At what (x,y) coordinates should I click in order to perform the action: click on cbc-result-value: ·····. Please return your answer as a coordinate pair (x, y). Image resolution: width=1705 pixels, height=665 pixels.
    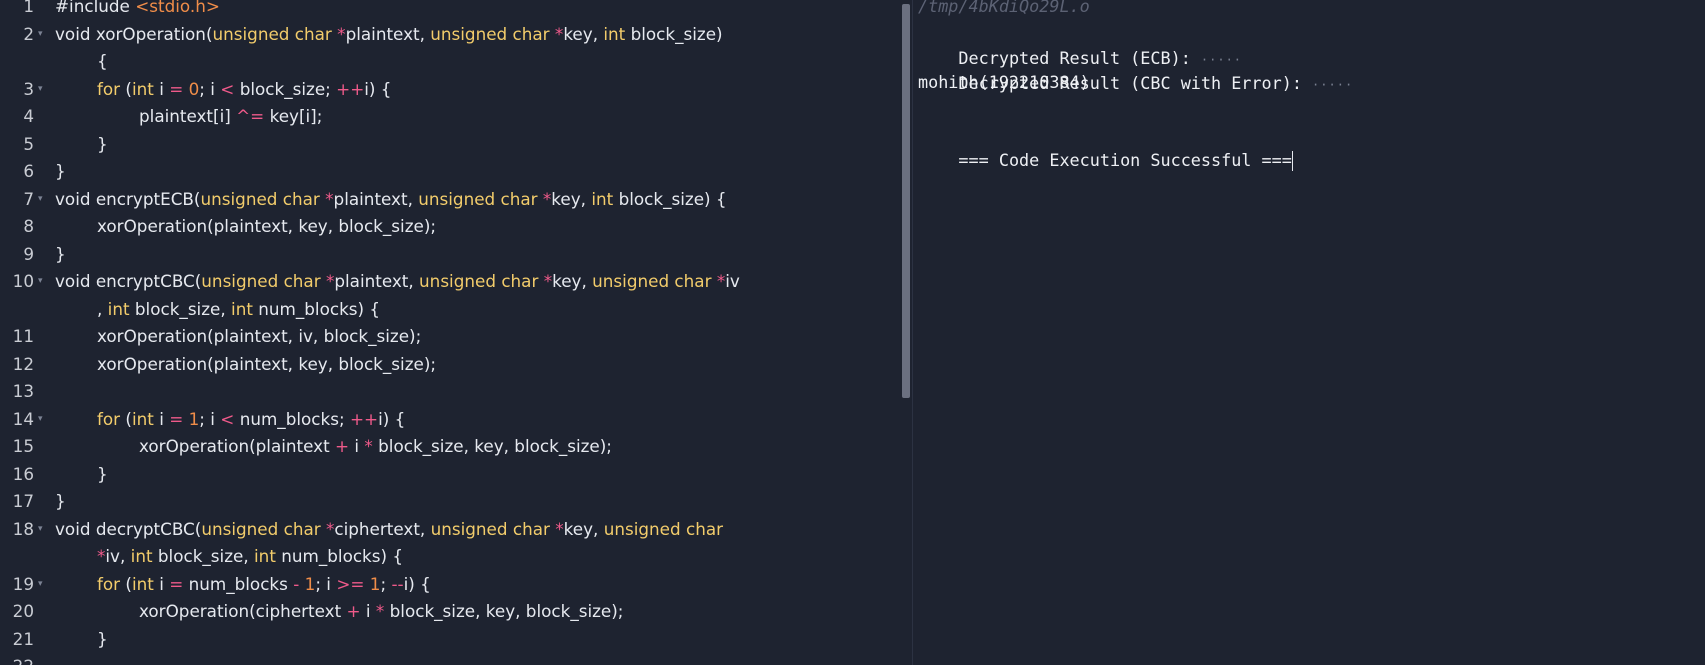
    Looking at the image, I should click on (1333, 85).